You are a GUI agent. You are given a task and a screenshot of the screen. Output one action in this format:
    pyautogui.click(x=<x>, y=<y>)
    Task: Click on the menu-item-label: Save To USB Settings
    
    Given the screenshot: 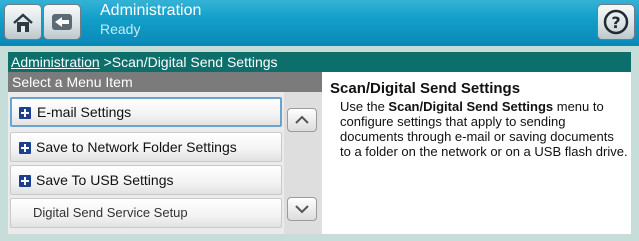 What is the action you would take?
    pyautogui.click(x=105, y=180)
    